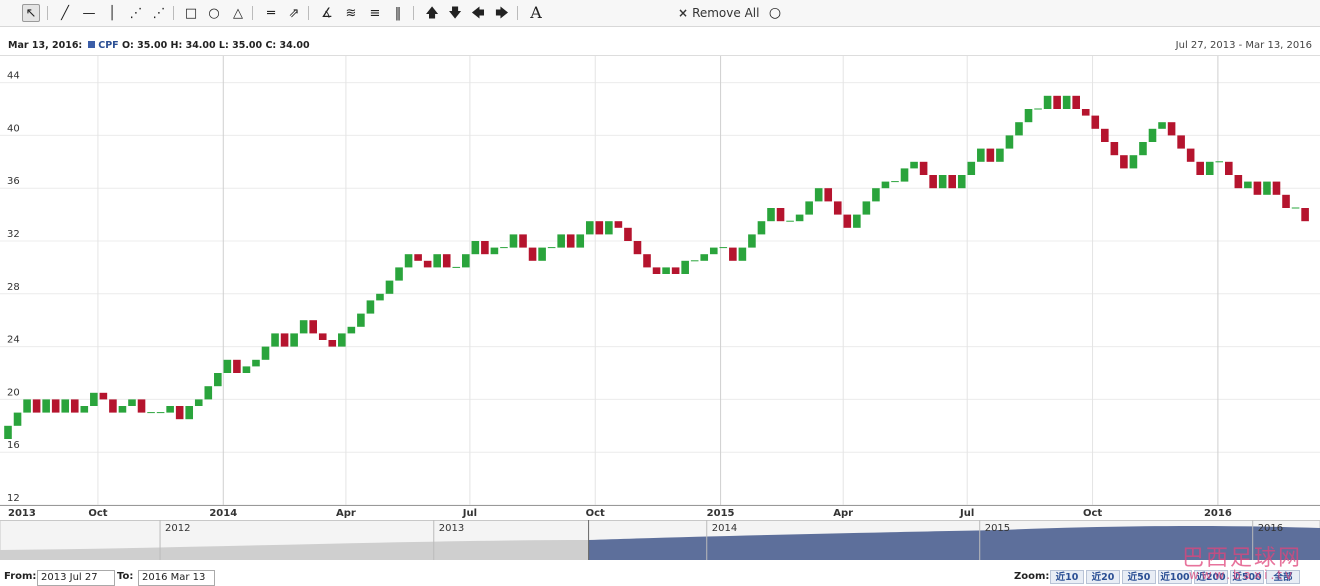 Image resolution: width=1320 pixels, height=586 pixels. I want to click on circle-settings-icon: ○, so click(775, 13).